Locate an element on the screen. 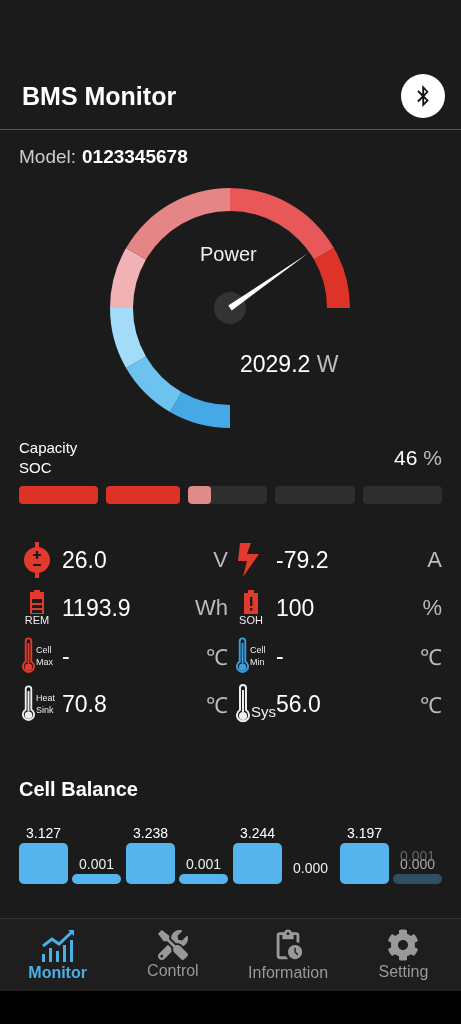 The image size is (461, 1024). gauge-title: Power is located at coordinates (228, 254).